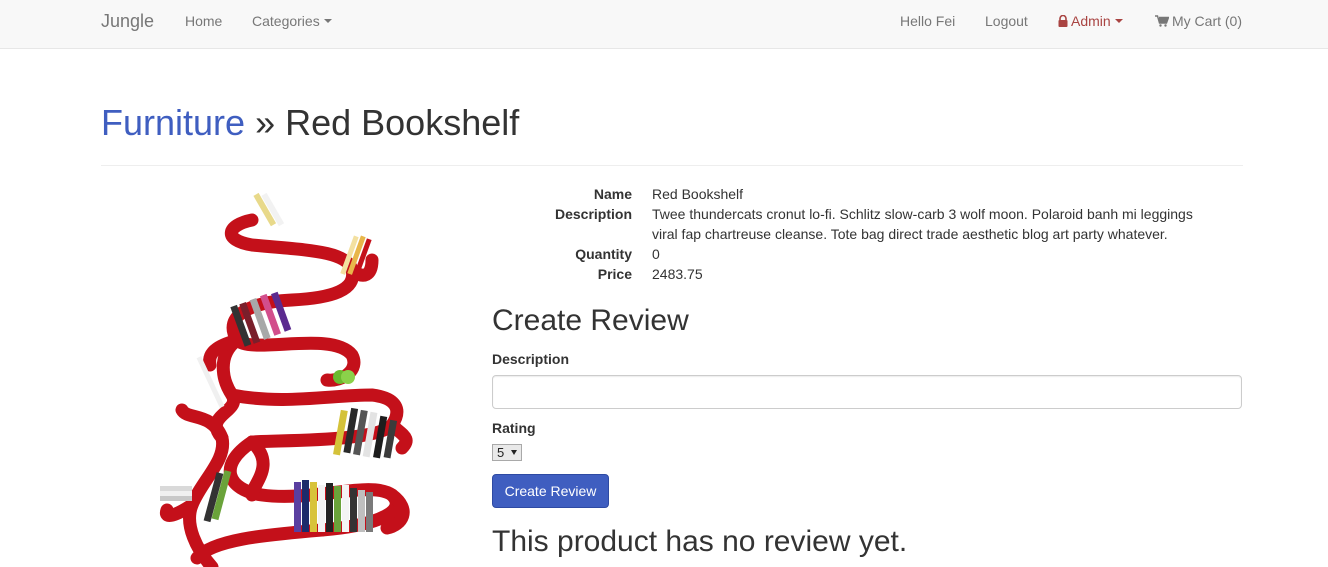 The width and height of the screenshot is (1328, 567). I want to click on detail-row-quantity: Quantity 0, so click(867, 254).